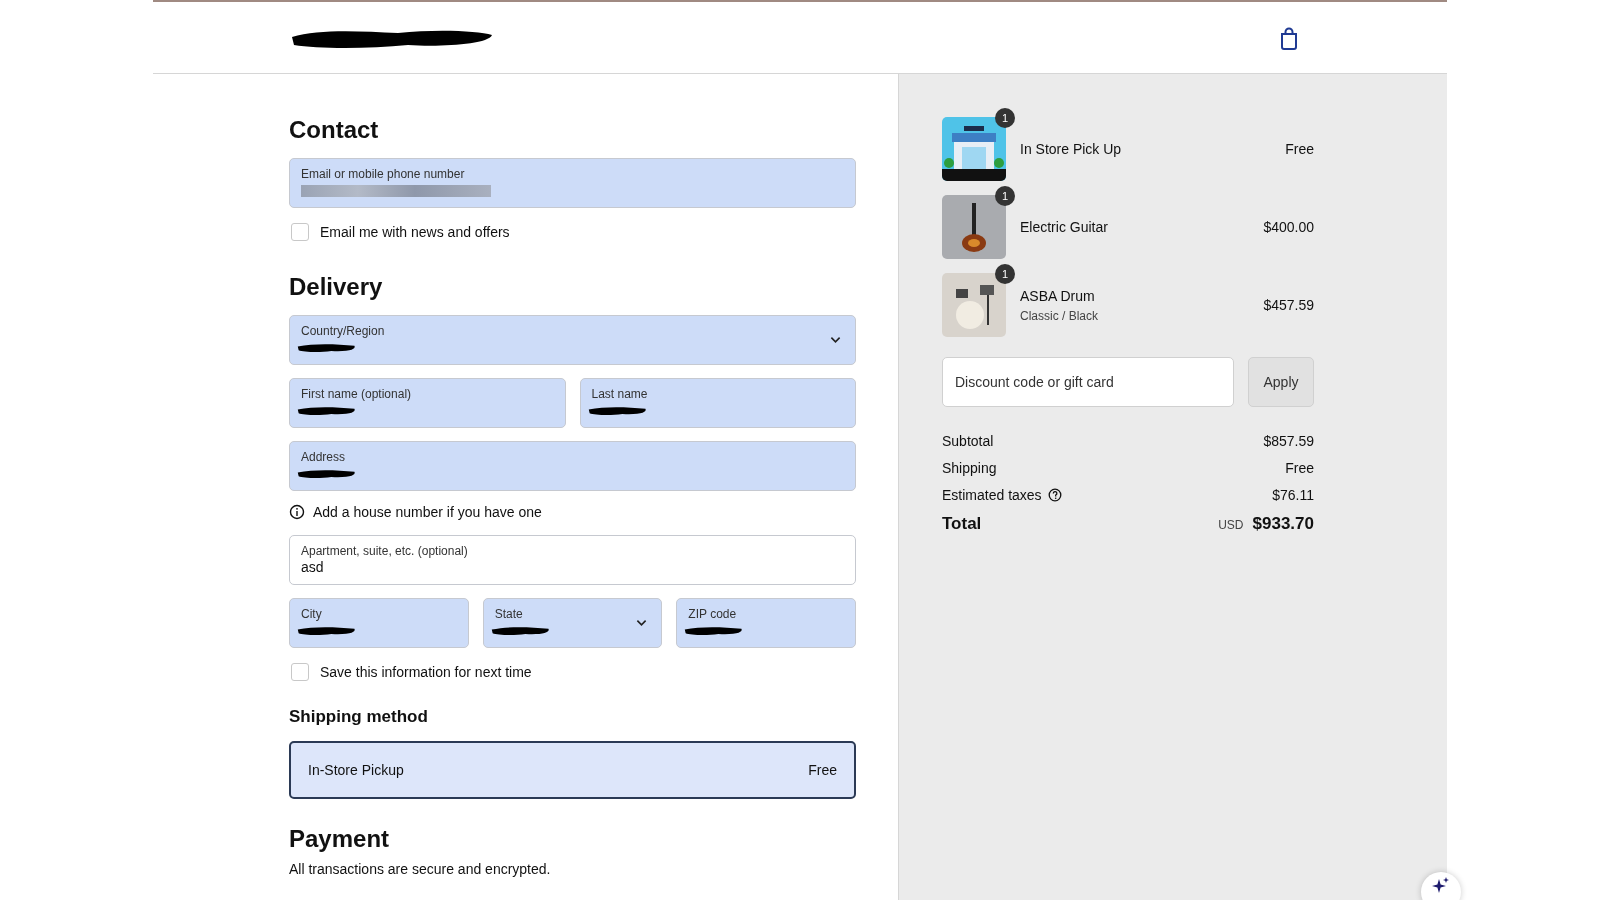 This screenshot has width=1600, height=900. Describe the element at coordinates (1088, 382) in the screenshot. I see `discount-field: Discount code or gift card` at that location.